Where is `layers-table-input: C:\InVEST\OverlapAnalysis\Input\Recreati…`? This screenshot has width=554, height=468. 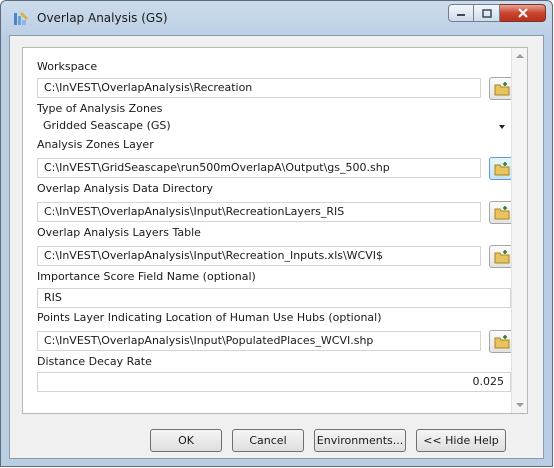 layers-table-input: C:\InVEST\OverlapAnalysis\Input\Recreati… is located at coordinates (259, 256).